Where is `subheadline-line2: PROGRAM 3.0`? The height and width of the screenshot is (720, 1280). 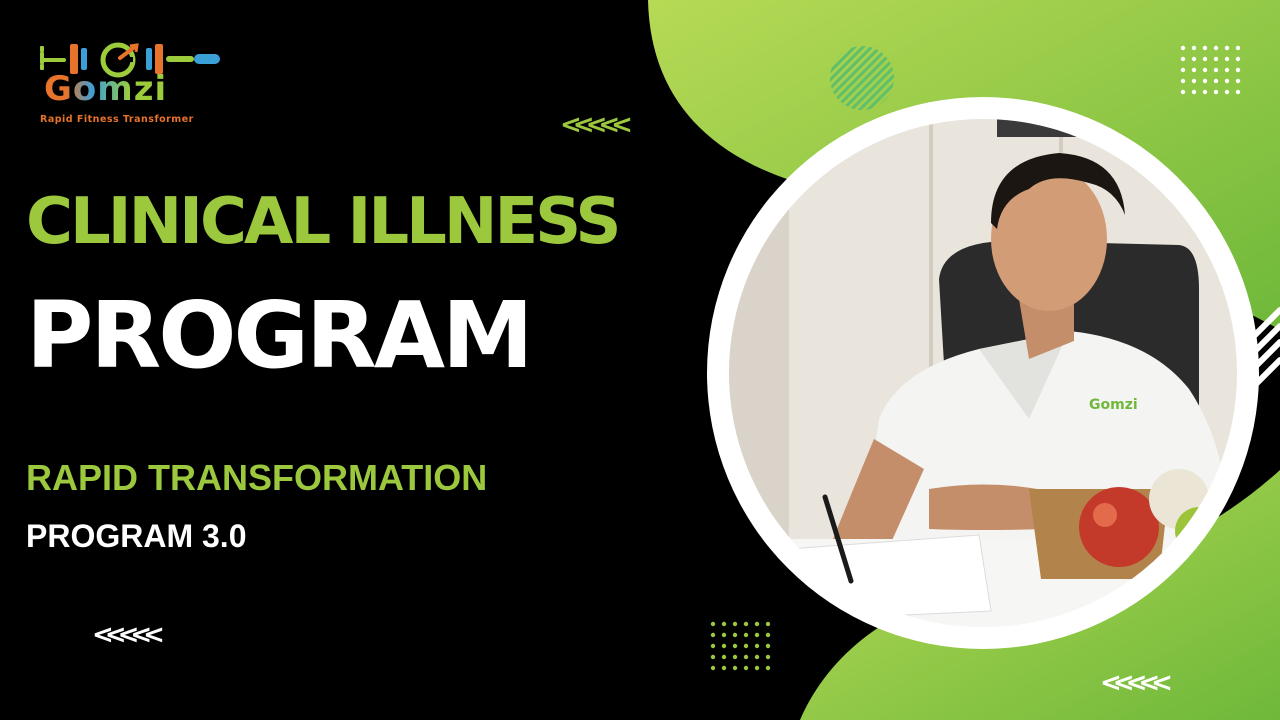 subheadline-line2: PROGRAM 3.0 is located at coordinates (136, 536).